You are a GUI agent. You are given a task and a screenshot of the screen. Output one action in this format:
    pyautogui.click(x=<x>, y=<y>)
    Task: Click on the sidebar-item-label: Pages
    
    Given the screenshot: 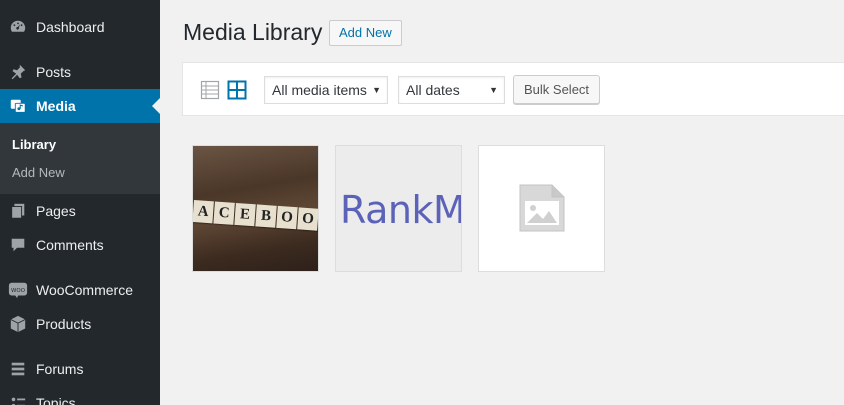 What is the action you would take?
    pyautogui.click(x=56, y=211)
    